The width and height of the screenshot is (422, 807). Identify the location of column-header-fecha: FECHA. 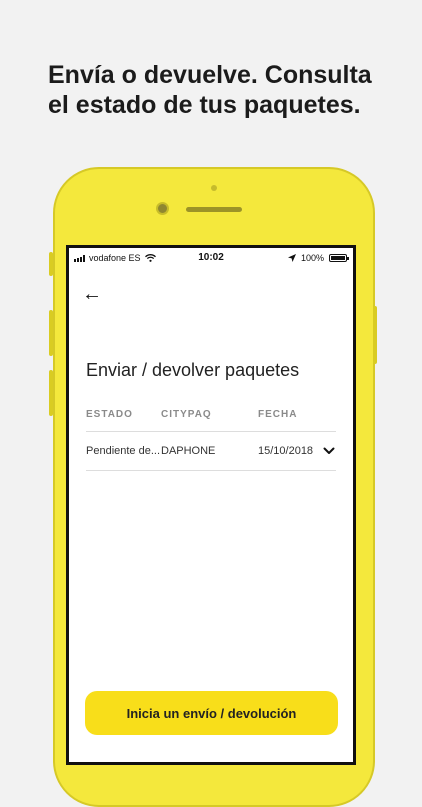
(278, 414).